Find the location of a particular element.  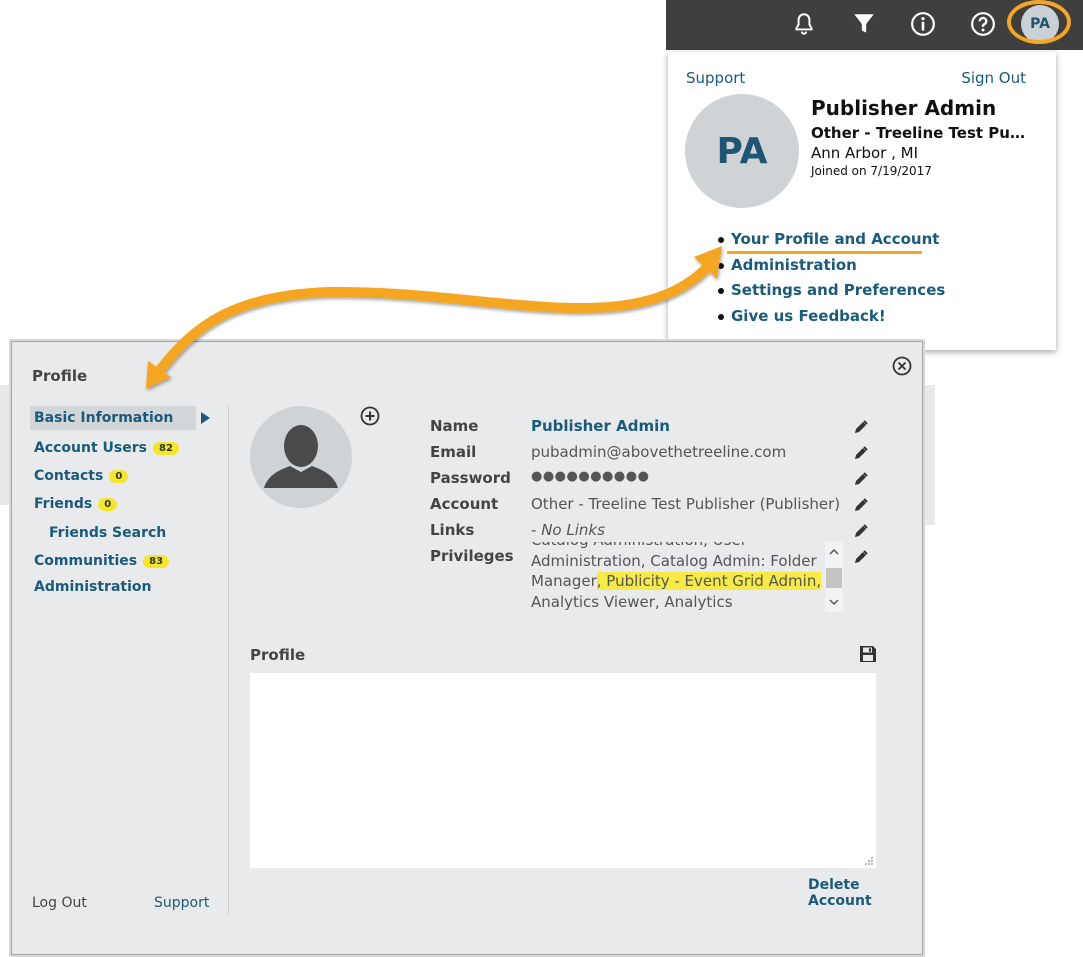

edit-password-pencil-icon is located at coordinates (861, 479).